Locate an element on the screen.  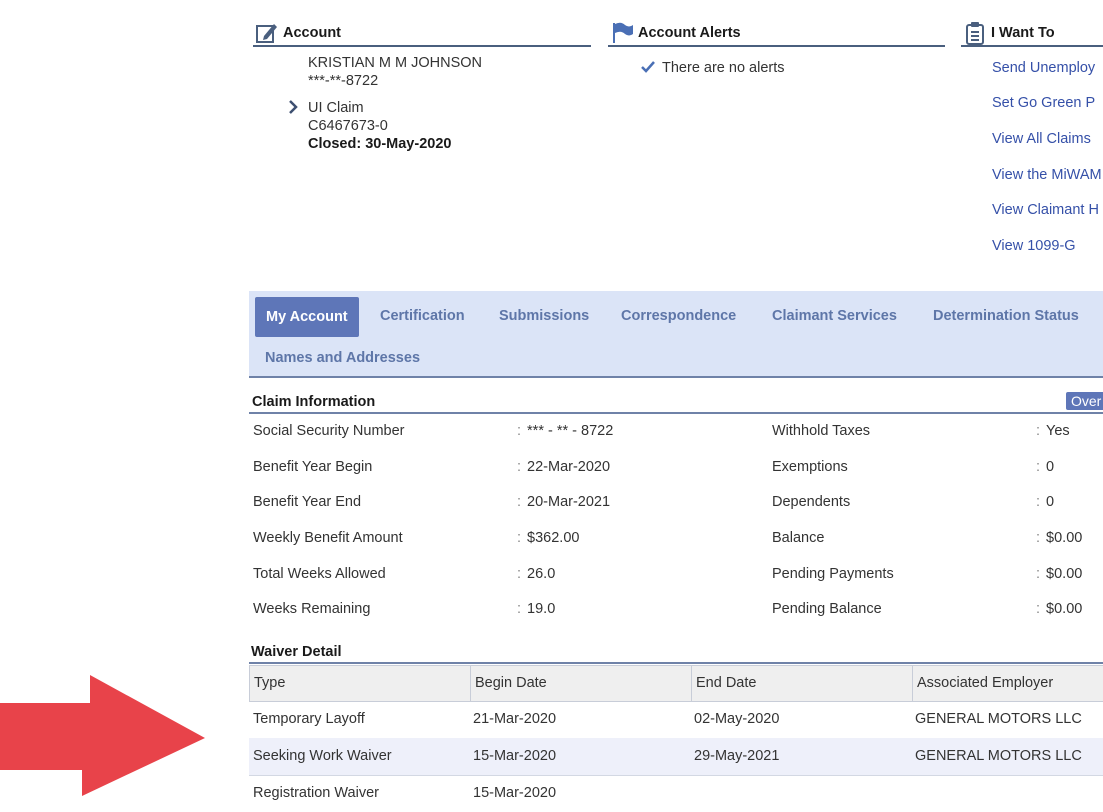
benefit-year-begin-label: Benefit Year Begin is located at coordinates (313, 467).